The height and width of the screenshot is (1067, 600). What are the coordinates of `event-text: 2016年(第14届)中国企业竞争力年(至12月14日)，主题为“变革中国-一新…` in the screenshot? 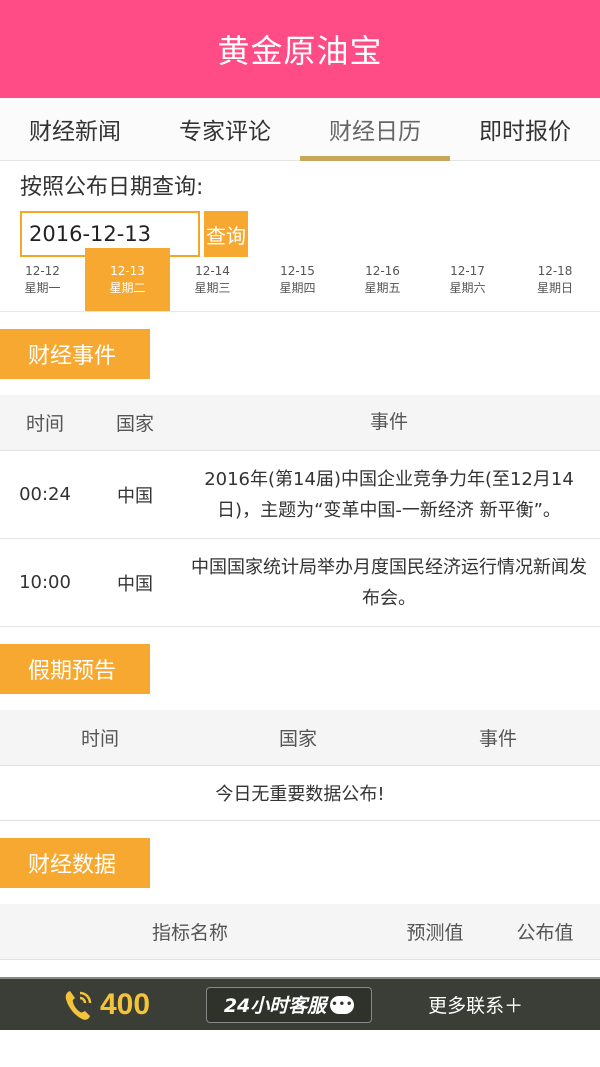 It's located at (389, 494).